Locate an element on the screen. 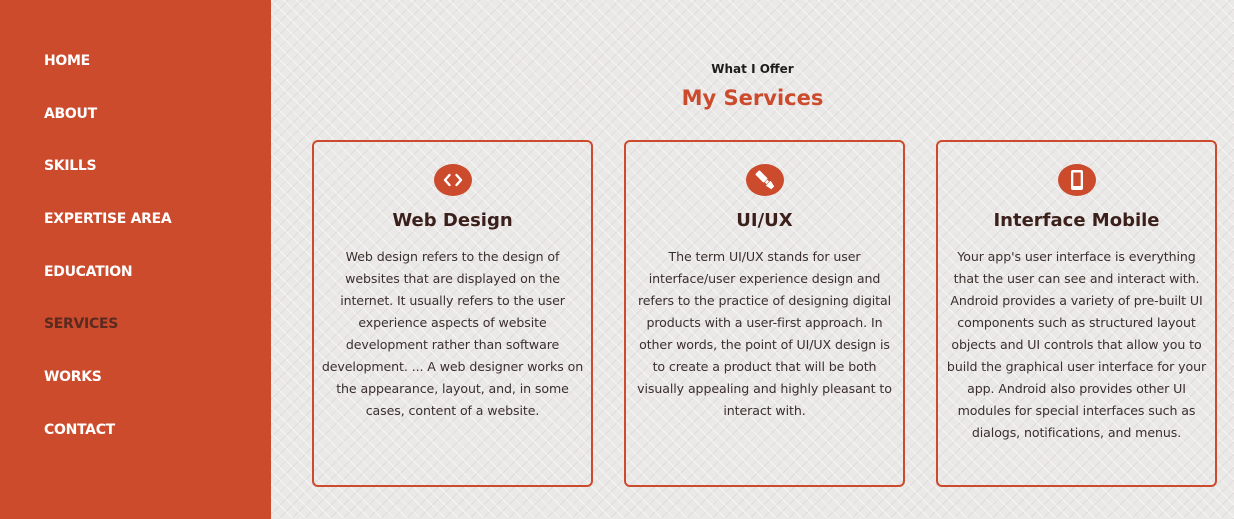 The height and width of the screenshot is (519, 1234). mobile-icon is located at coordinates (1076, 180).